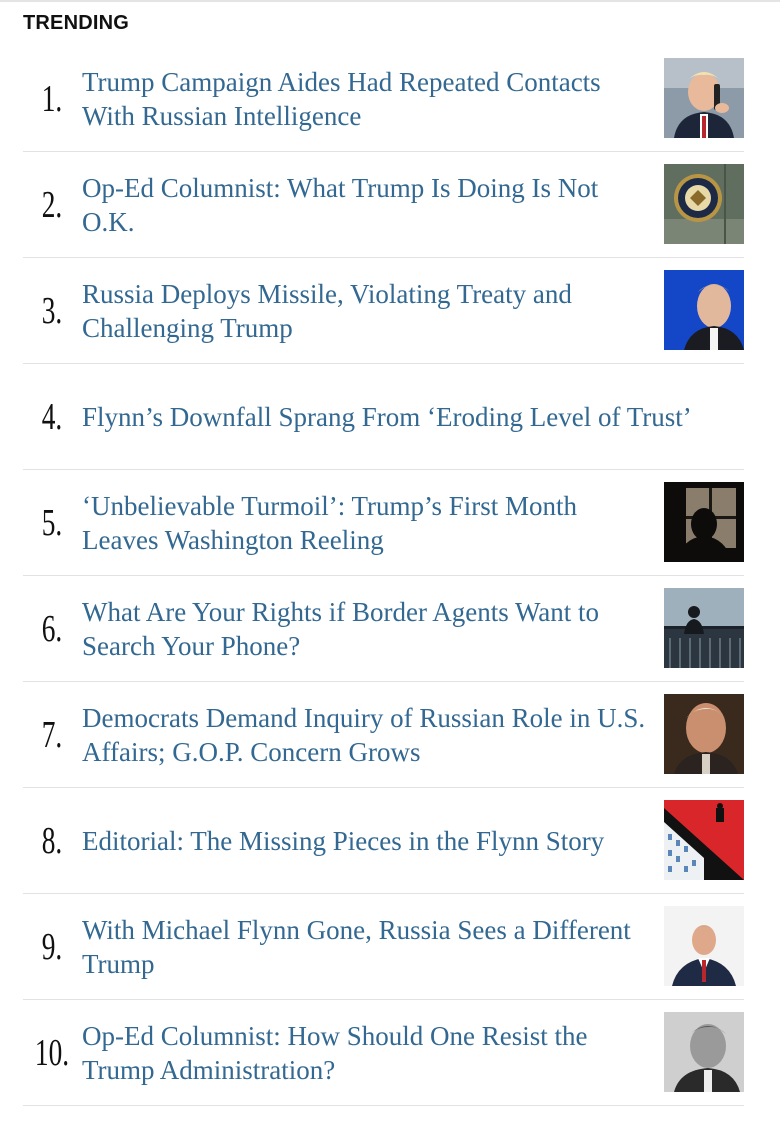  I want to click on section-title: TRENDING, so click(76, 23).